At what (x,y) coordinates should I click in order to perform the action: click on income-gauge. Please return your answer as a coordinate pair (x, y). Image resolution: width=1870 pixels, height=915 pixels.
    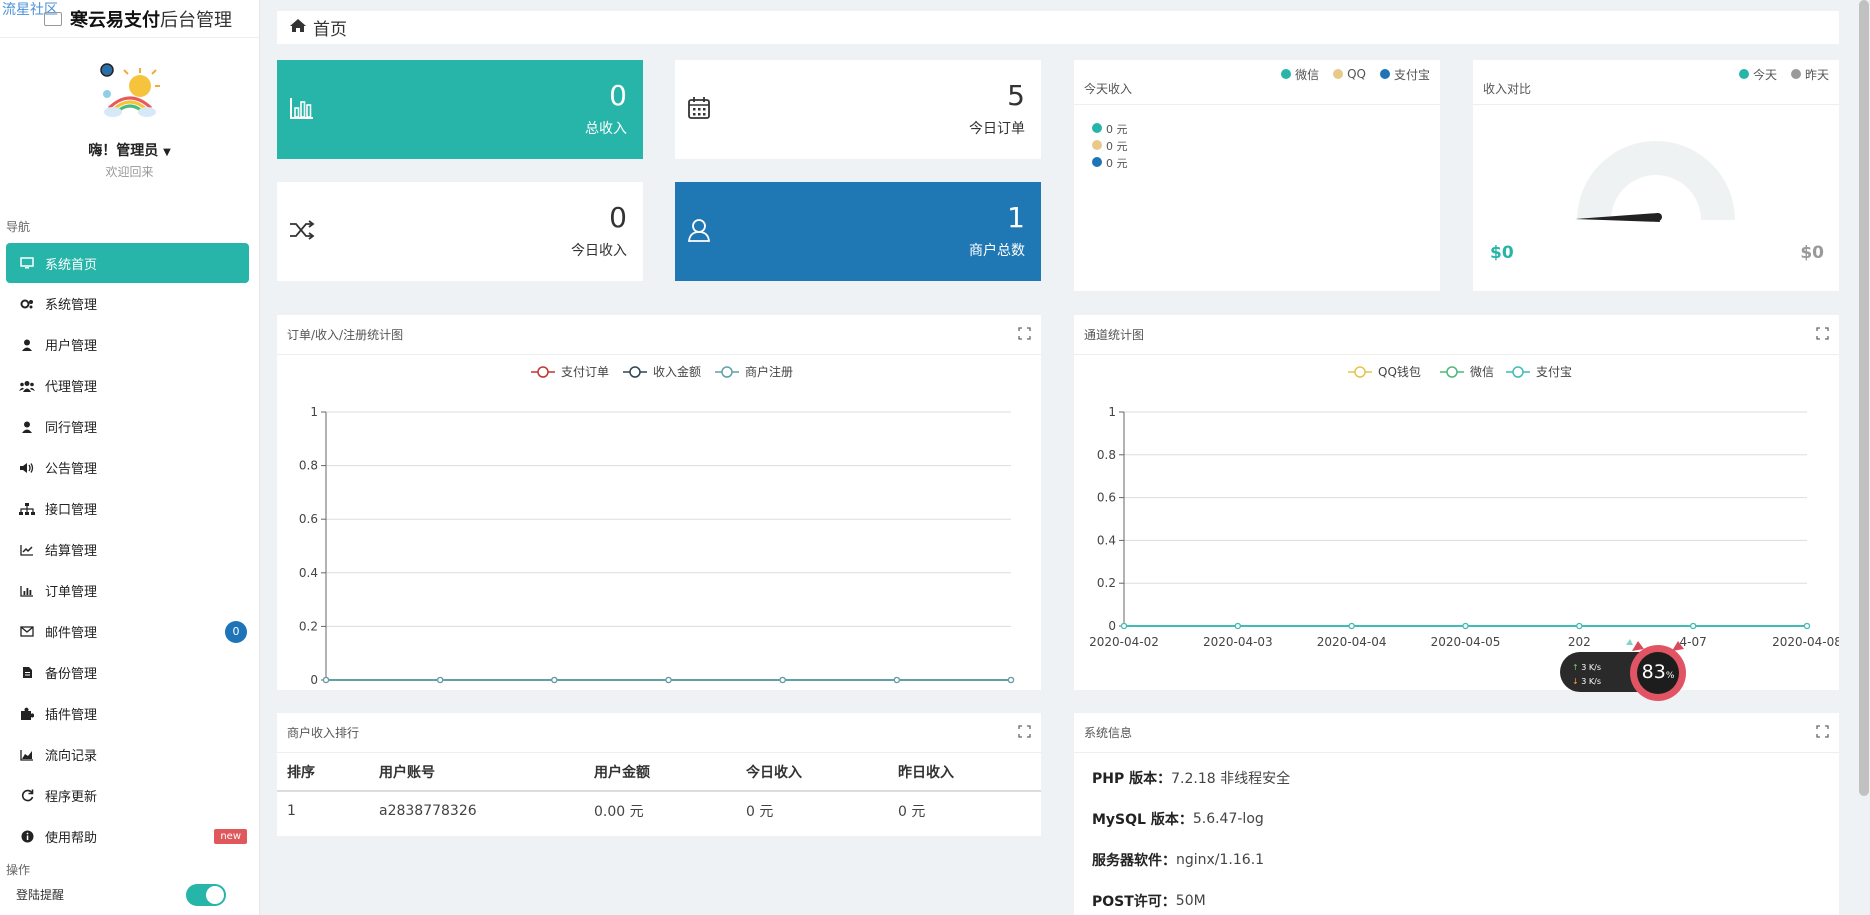
    Looking at the image, I should click on (1655, 181).